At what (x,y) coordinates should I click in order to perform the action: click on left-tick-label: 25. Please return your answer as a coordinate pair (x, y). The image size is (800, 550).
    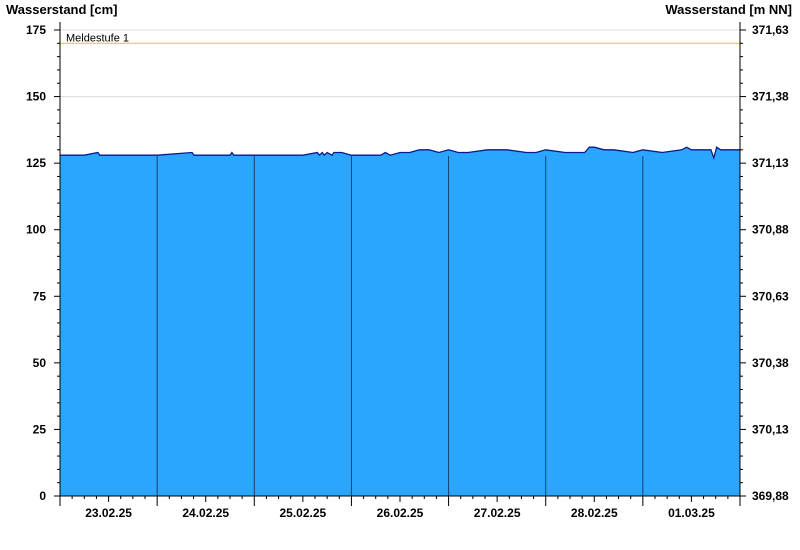
    Looking at the image, I should click on (40, 429).